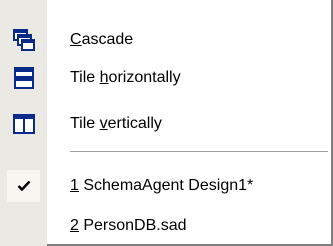 This screenshot has width=333, height=246. I want to click on menu-item-label: 1 SchemaAgent Design1*, so click(162, 185).